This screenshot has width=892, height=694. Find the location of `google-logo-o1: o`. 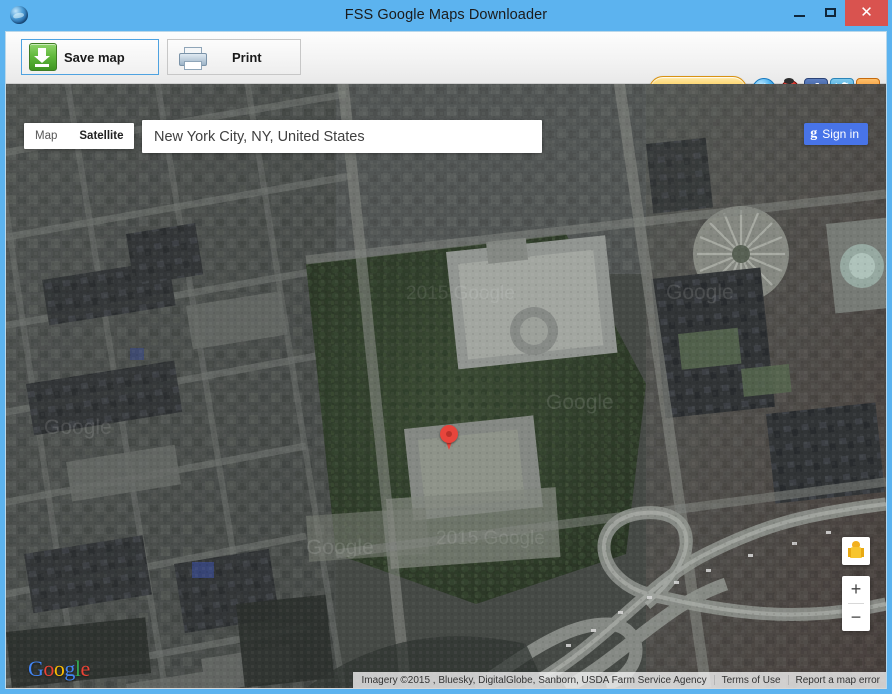

google-logo-o1: o is located at coordinates (48, 668).